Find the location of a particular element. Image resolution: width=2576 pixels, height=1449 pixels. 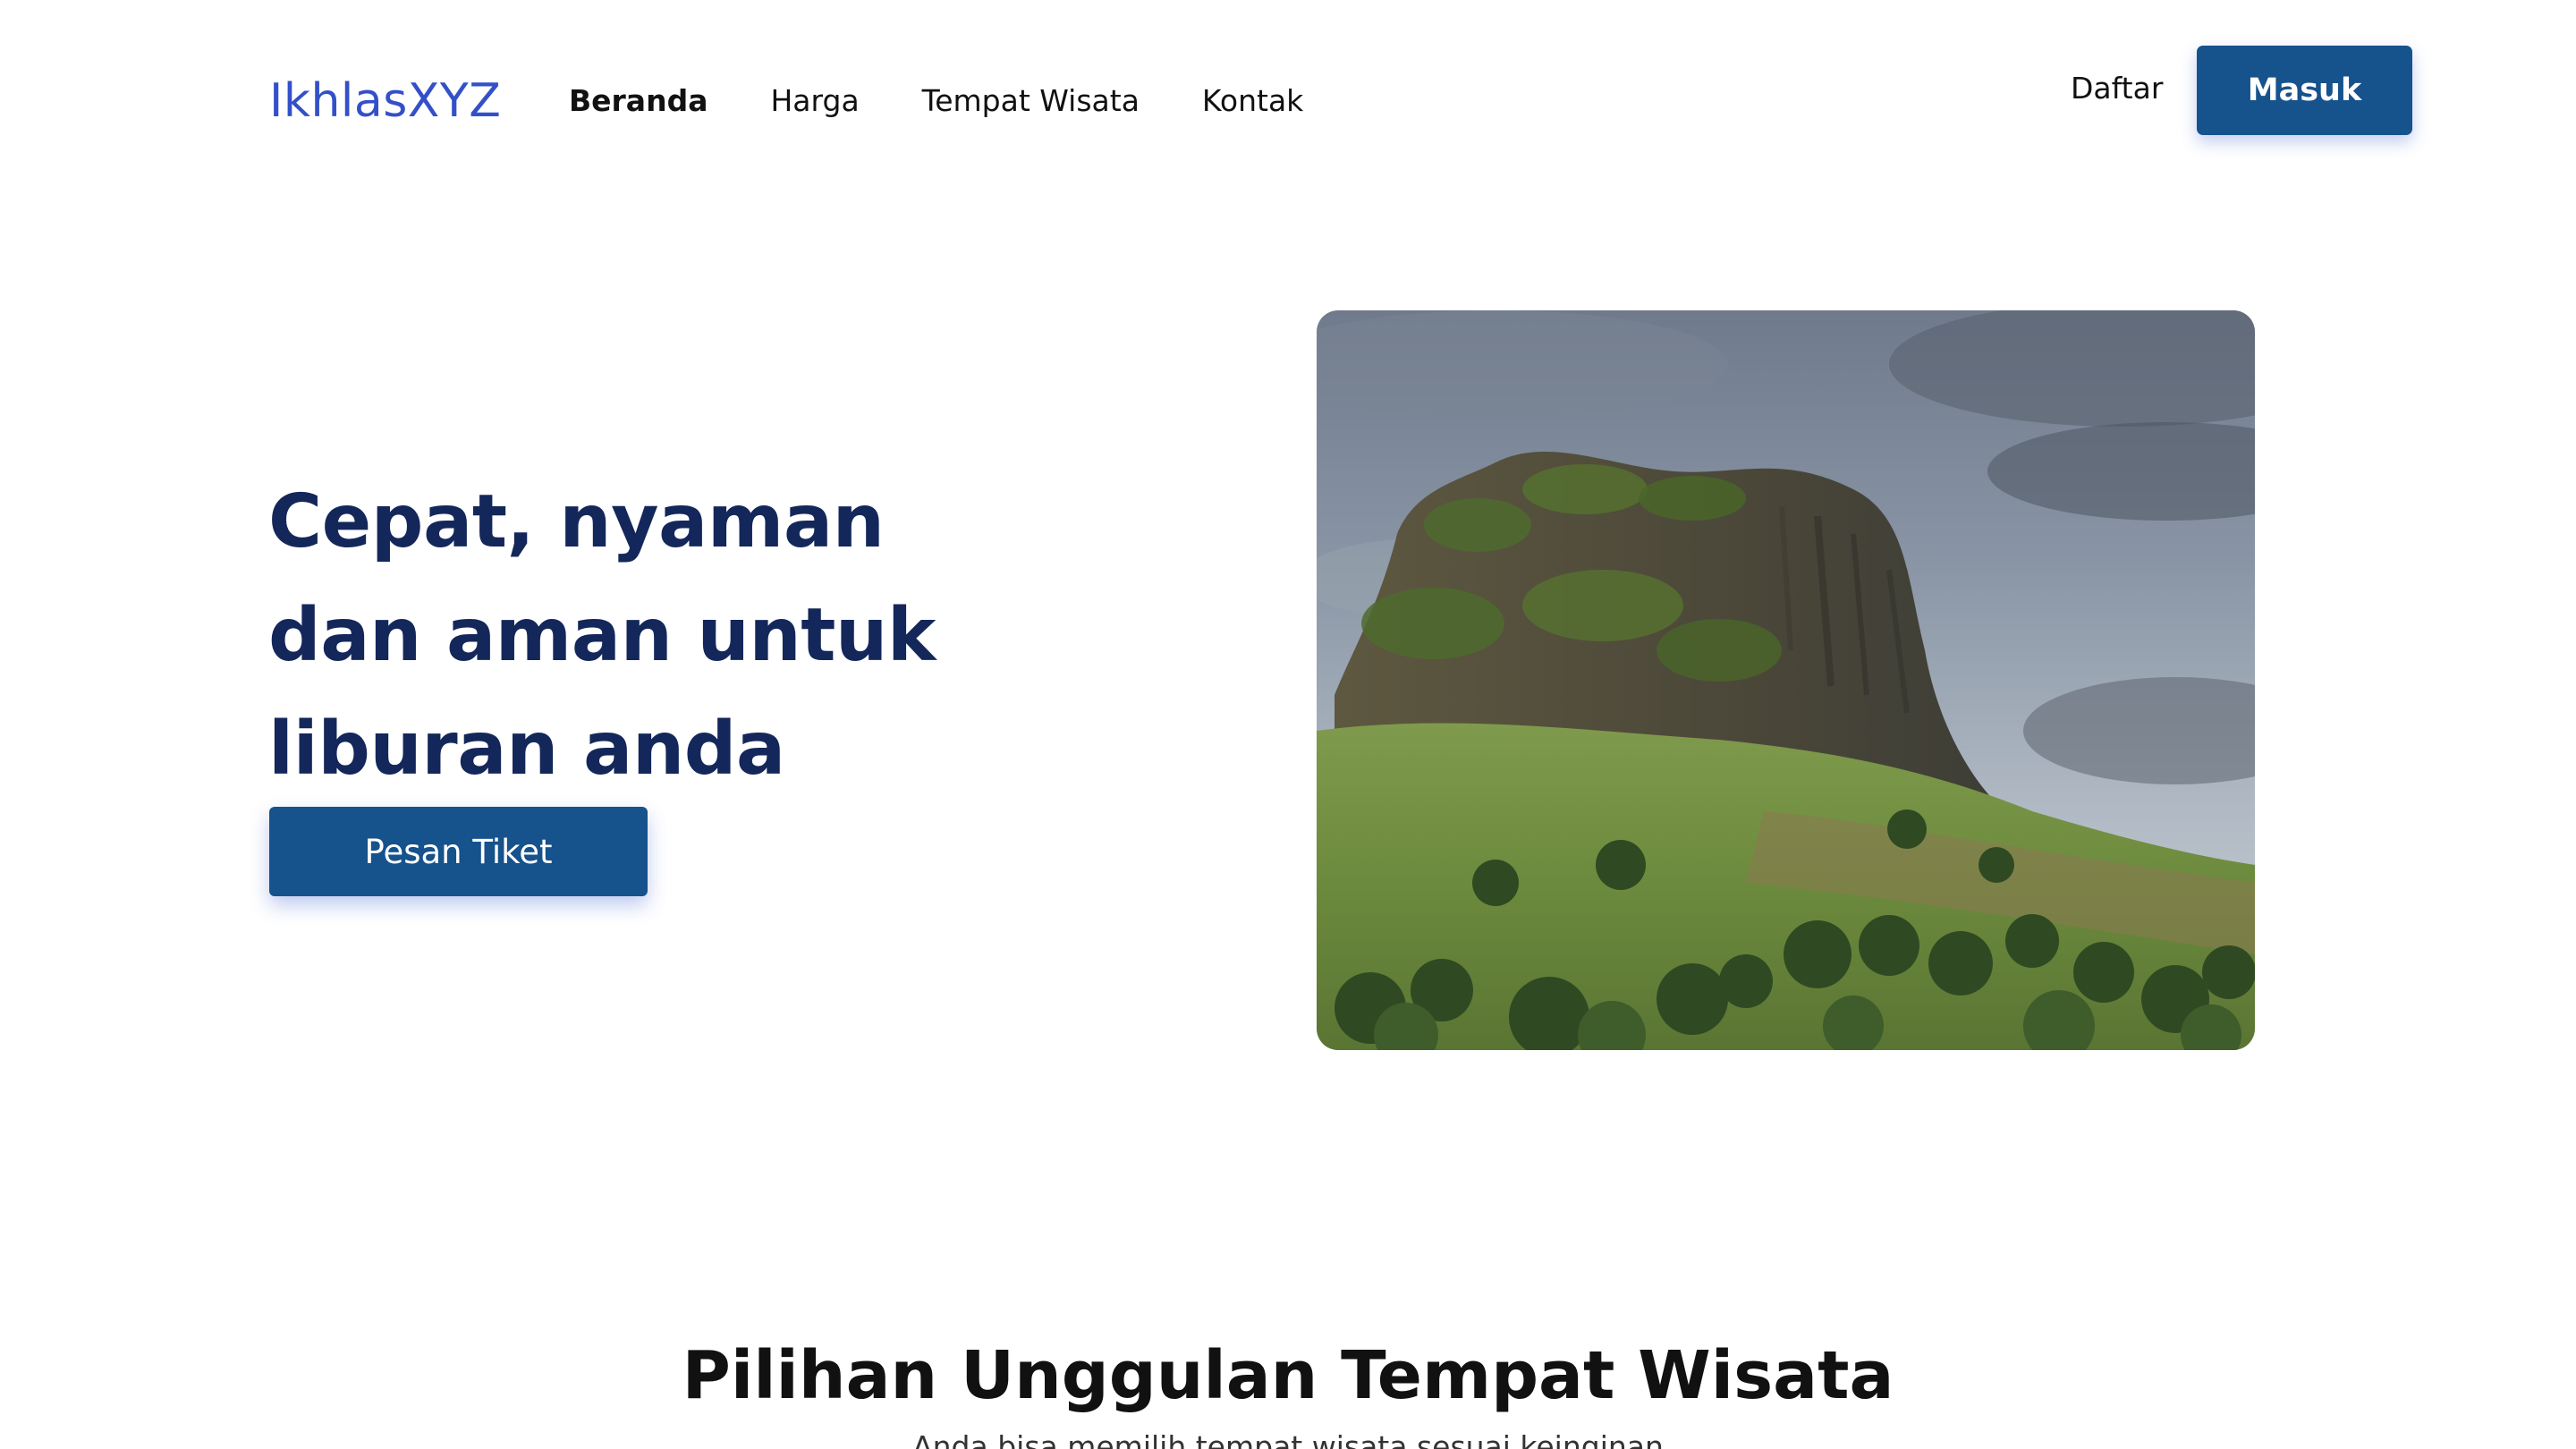

book-ticket-button: Pesan Tiket is located at coordinates (458, 851).